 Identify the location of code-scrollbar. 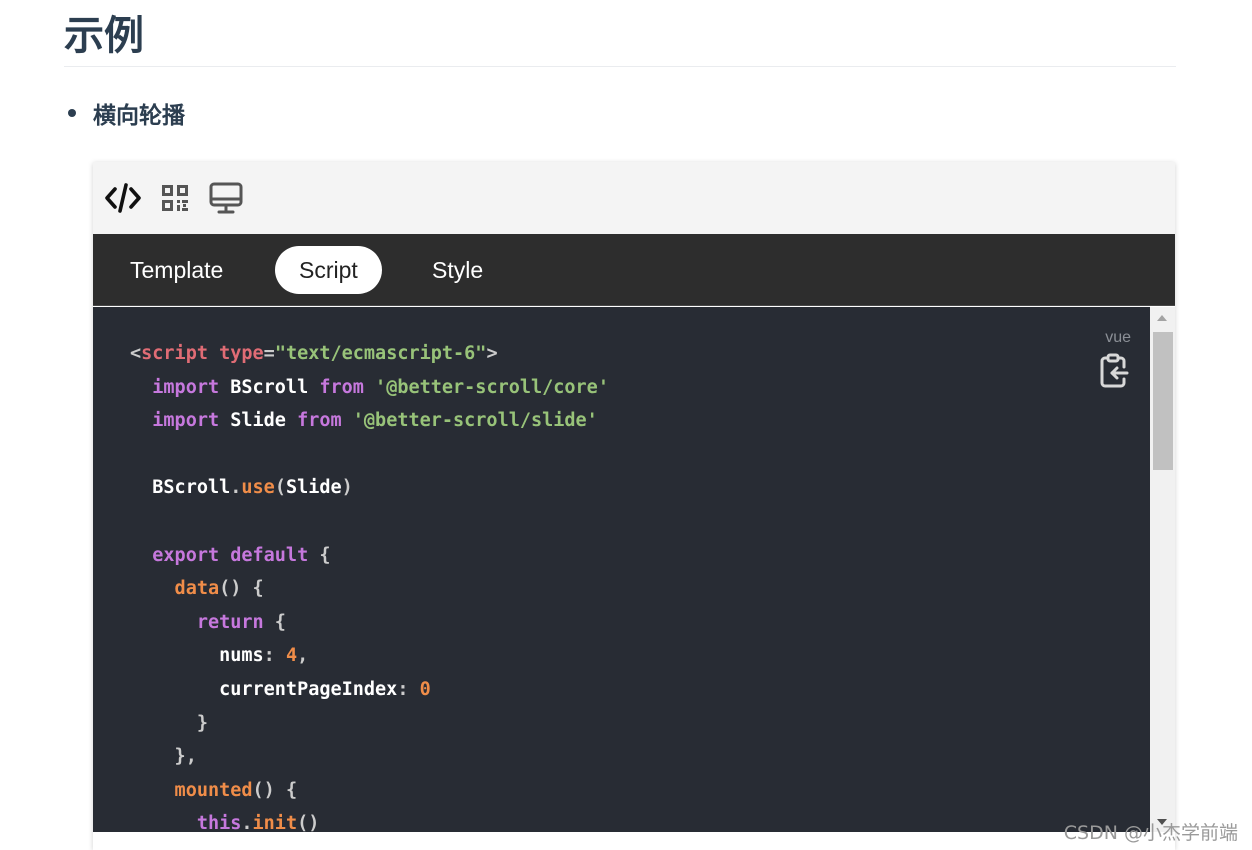
(1162, 569).